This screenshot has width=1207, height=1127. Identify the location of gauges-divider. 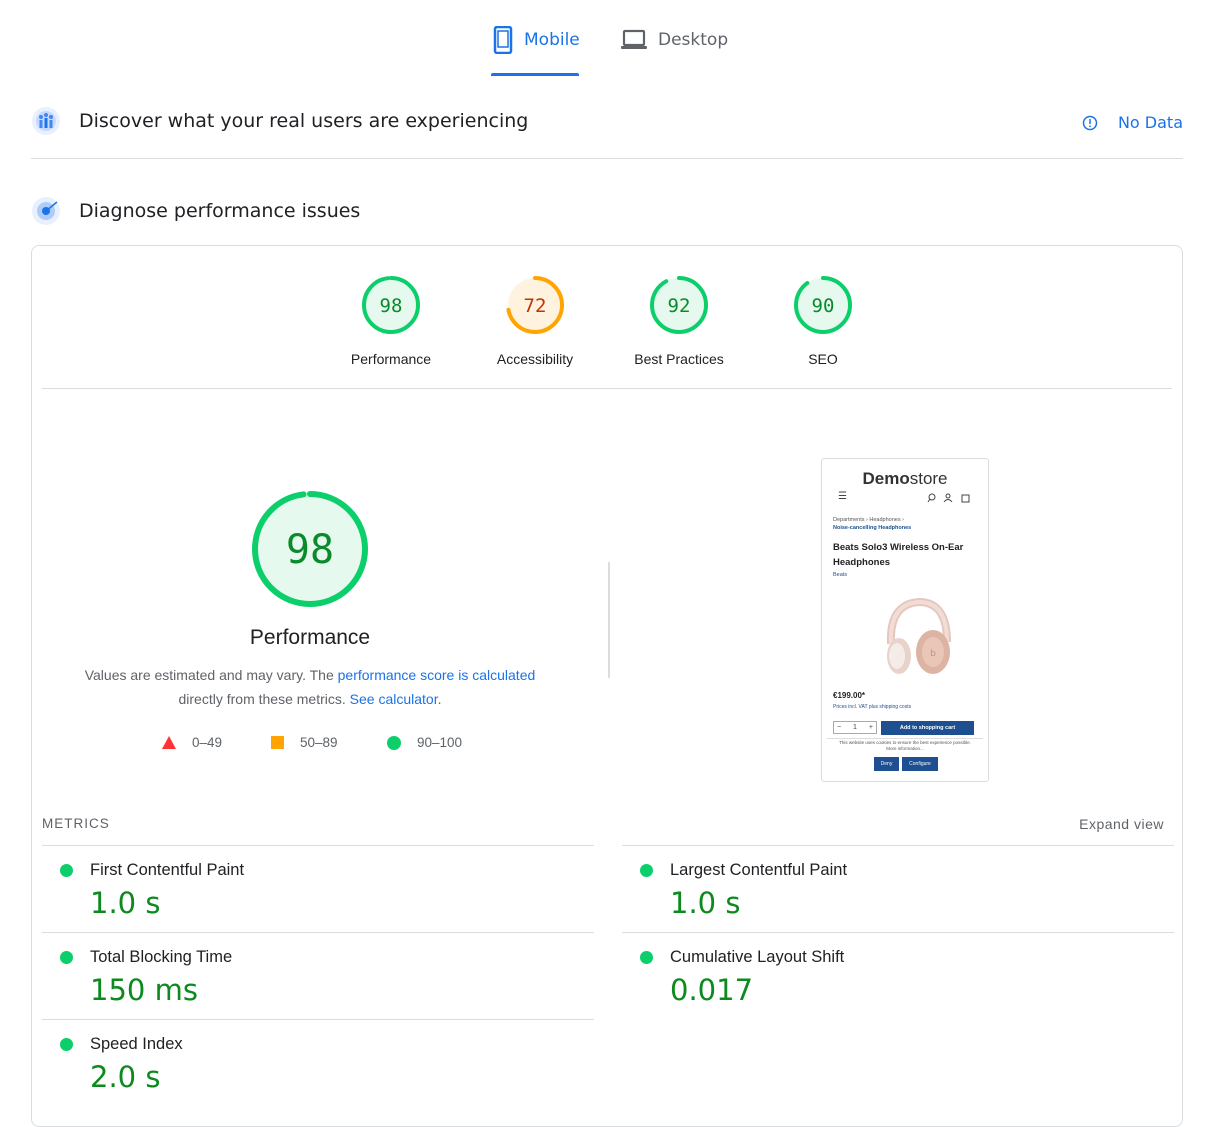
(607, 388).